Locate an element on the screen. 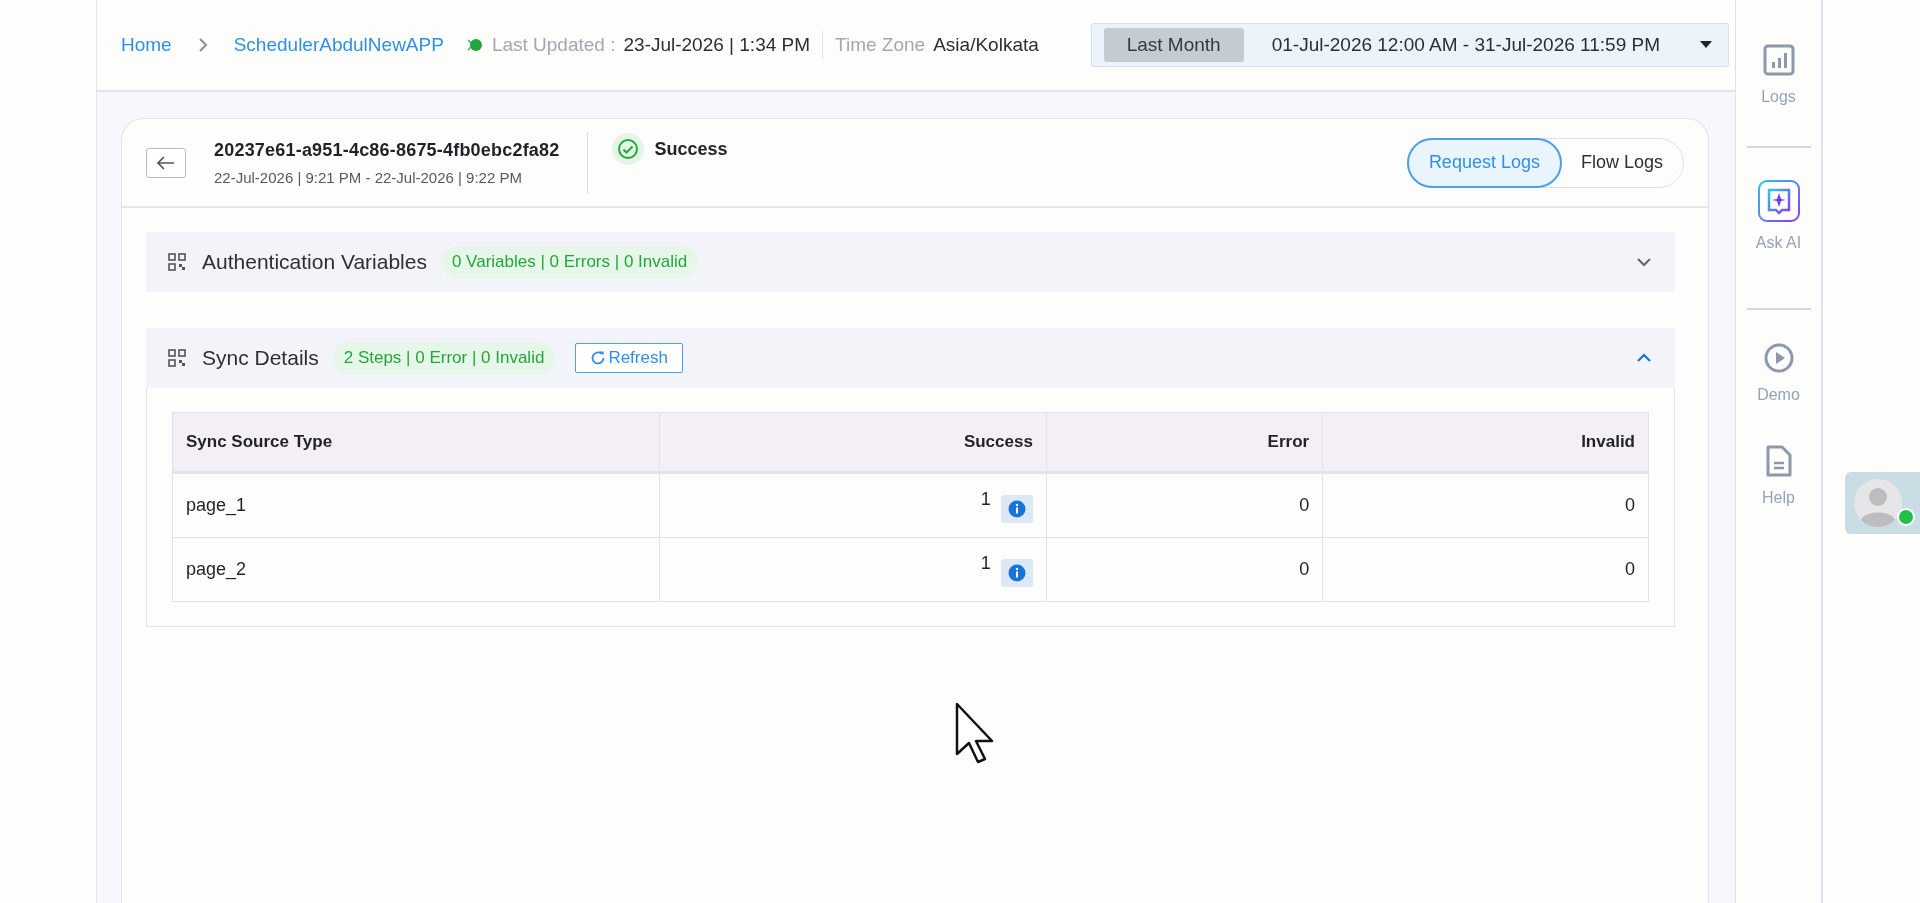  sidebar-label: Ask AI is located at coordinates (1778, 243).